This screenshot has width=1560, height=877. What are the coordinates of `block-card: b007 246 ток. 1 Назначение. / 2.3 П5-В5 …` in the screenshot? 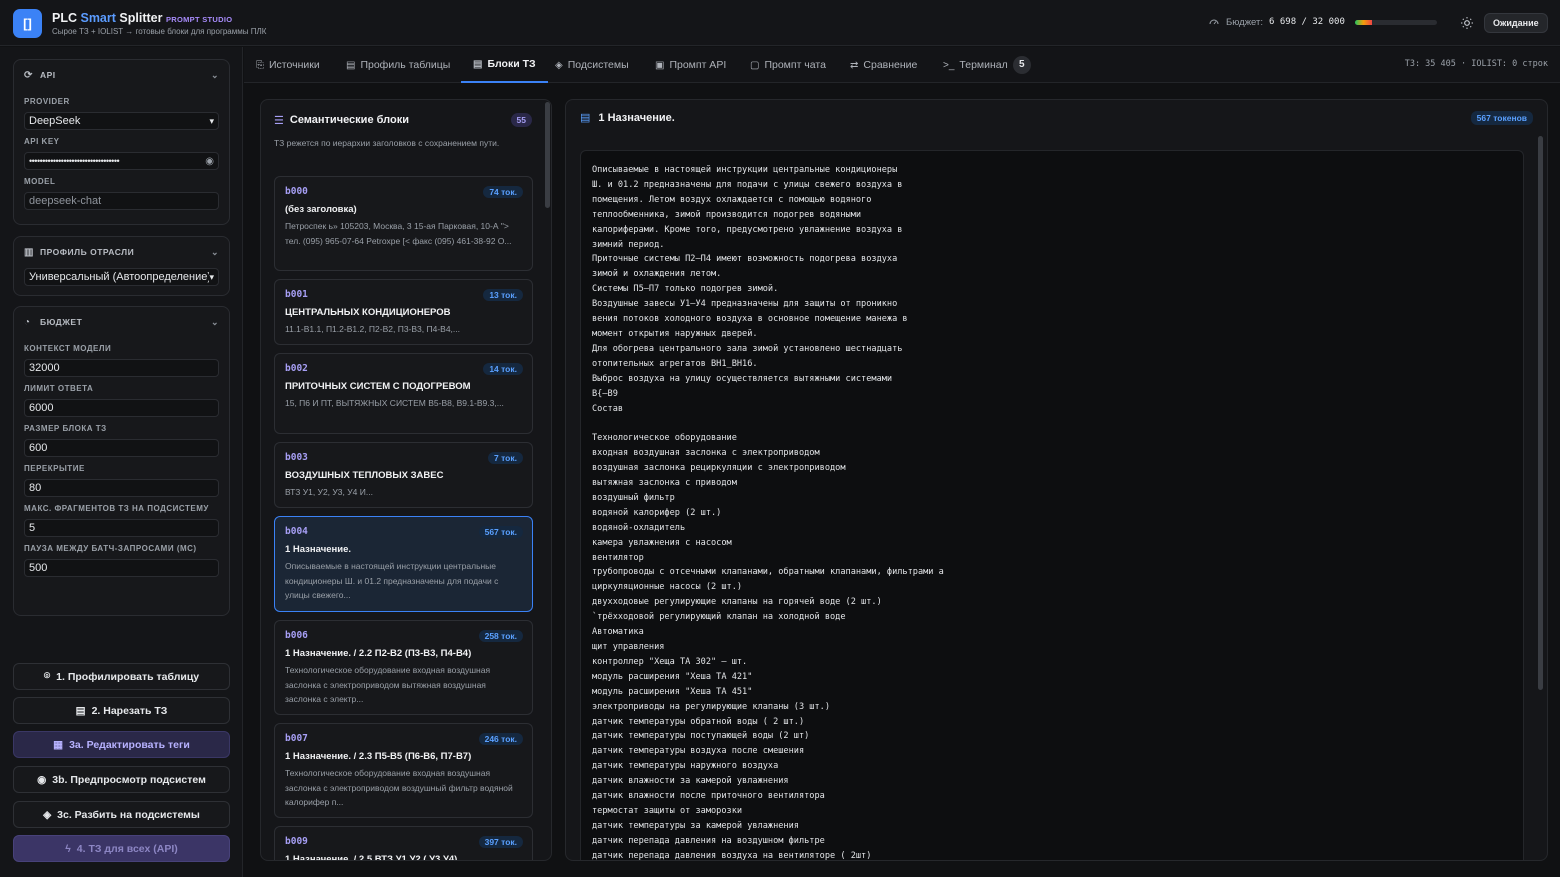 It's located at (403, 770).